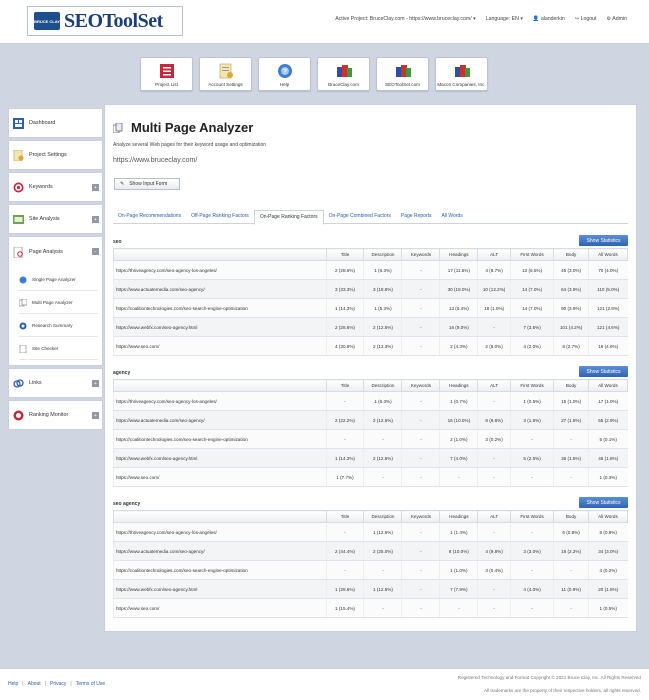 The image size is (649, 700). Describe the element at coordinates (225, 74) in the screenshot. I see `tile-account-settings: Account Settings` at that location.